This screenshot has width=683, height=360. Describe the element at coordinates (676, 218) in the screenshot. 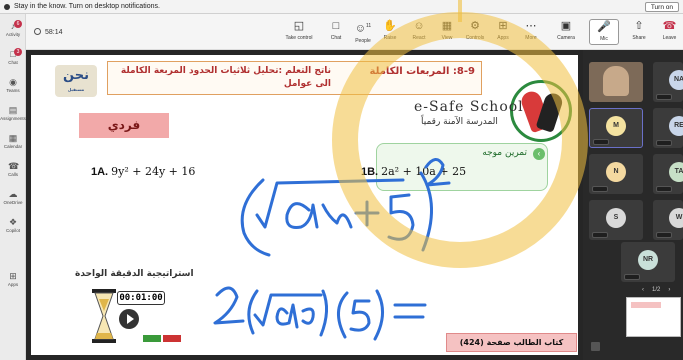

I see `participant-avatar: W` at that location.